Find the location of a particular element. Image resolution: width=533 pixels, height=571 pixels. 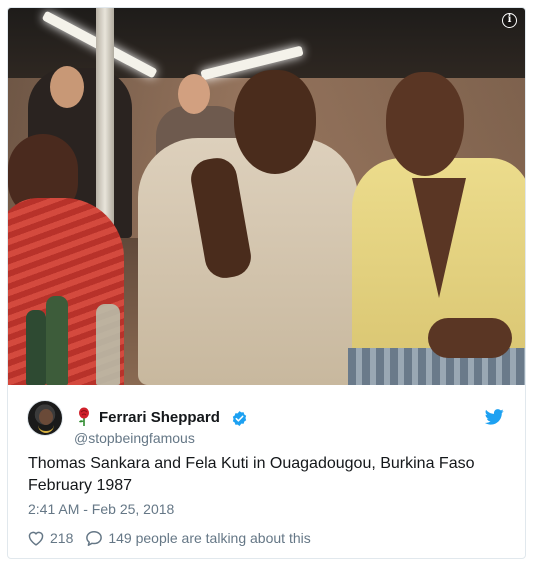

info-icon: i is located at coordinates (509, 20).